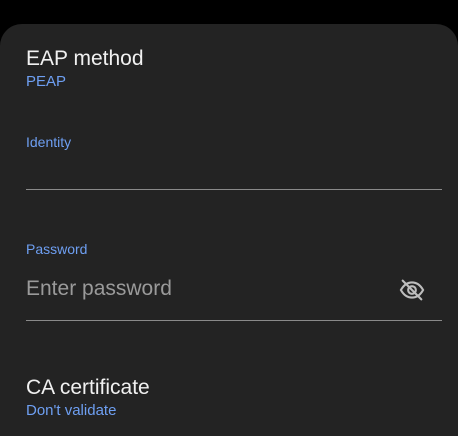  Describe the element at coordinates (85, 58) in the screenshot. I see `eap-method-title: EAP method` at that location.